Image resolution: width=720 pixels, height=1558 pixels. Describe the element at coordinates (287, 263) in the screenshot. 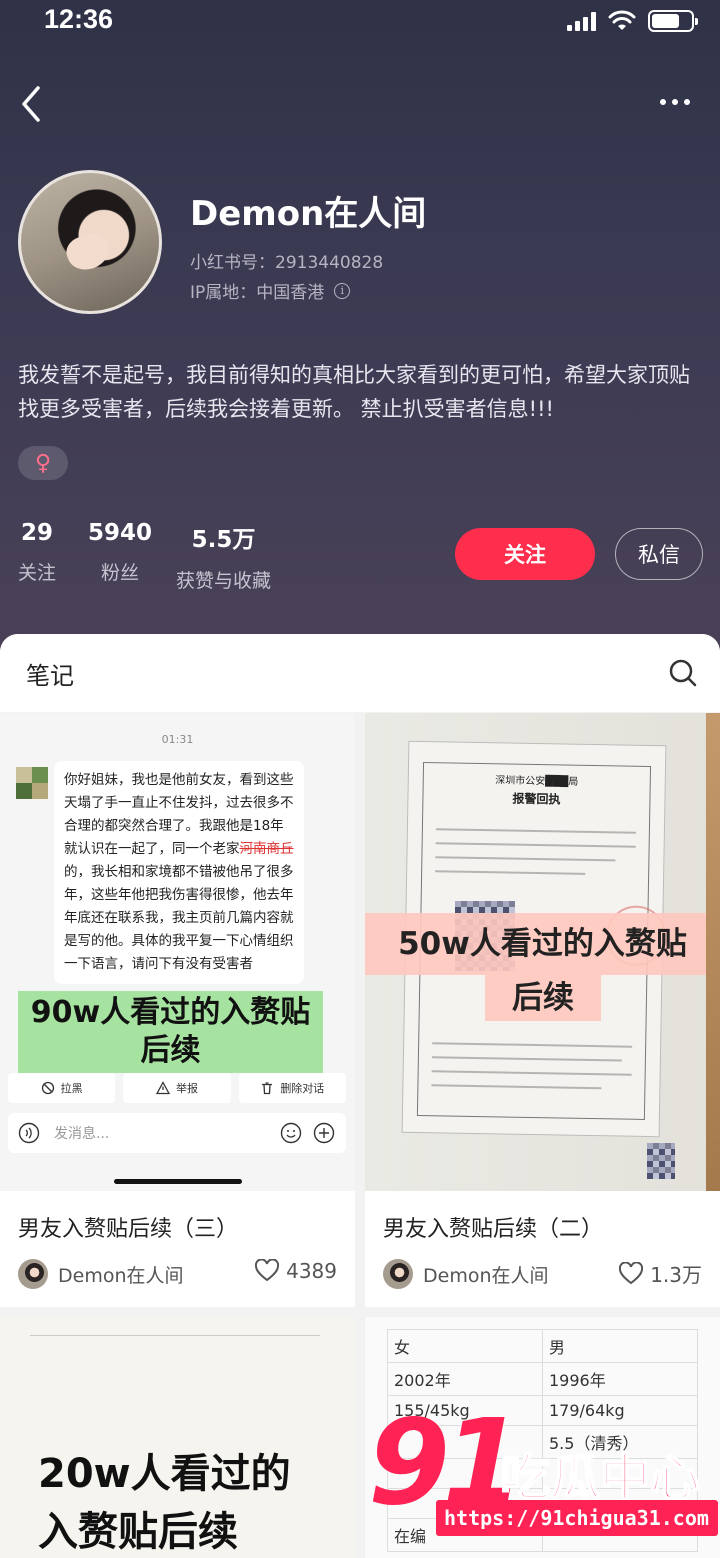

I see `profile-redbook-id: 小红书号：2913440828` at that location.